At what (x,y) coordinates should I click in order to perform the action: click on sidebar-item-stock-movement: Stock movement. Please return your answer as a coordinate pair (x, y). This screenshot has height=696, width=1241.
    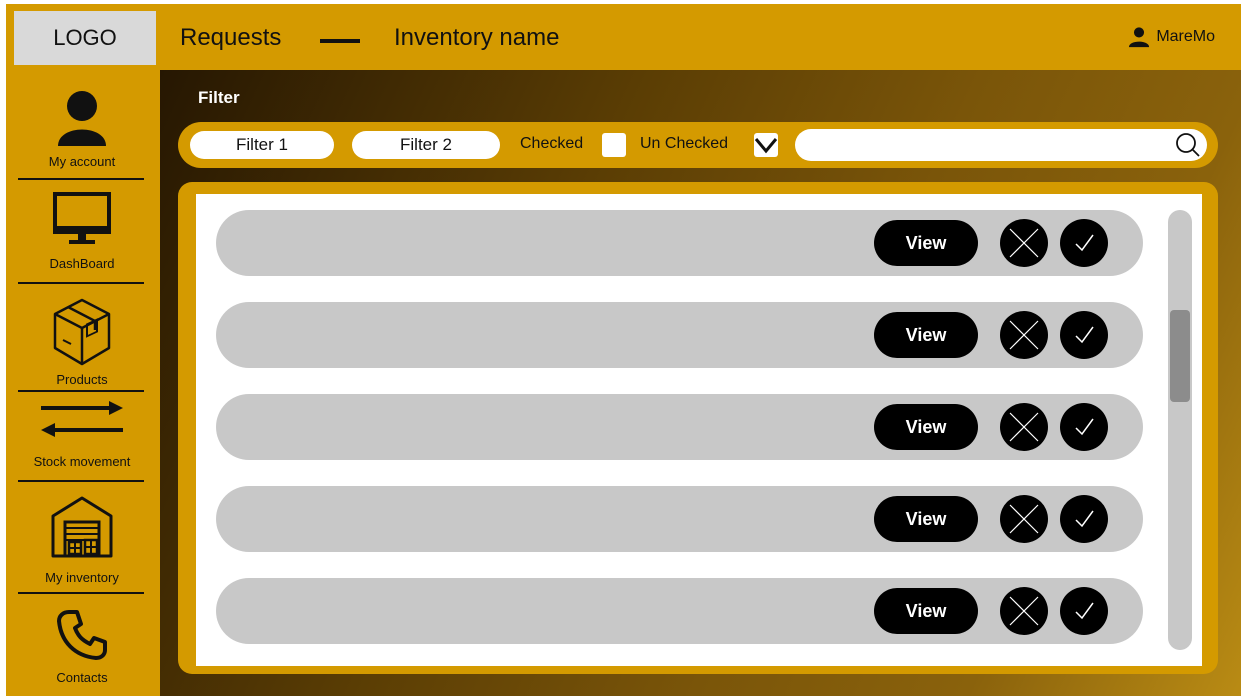
    Looking at the image, I should click on (82, 435).